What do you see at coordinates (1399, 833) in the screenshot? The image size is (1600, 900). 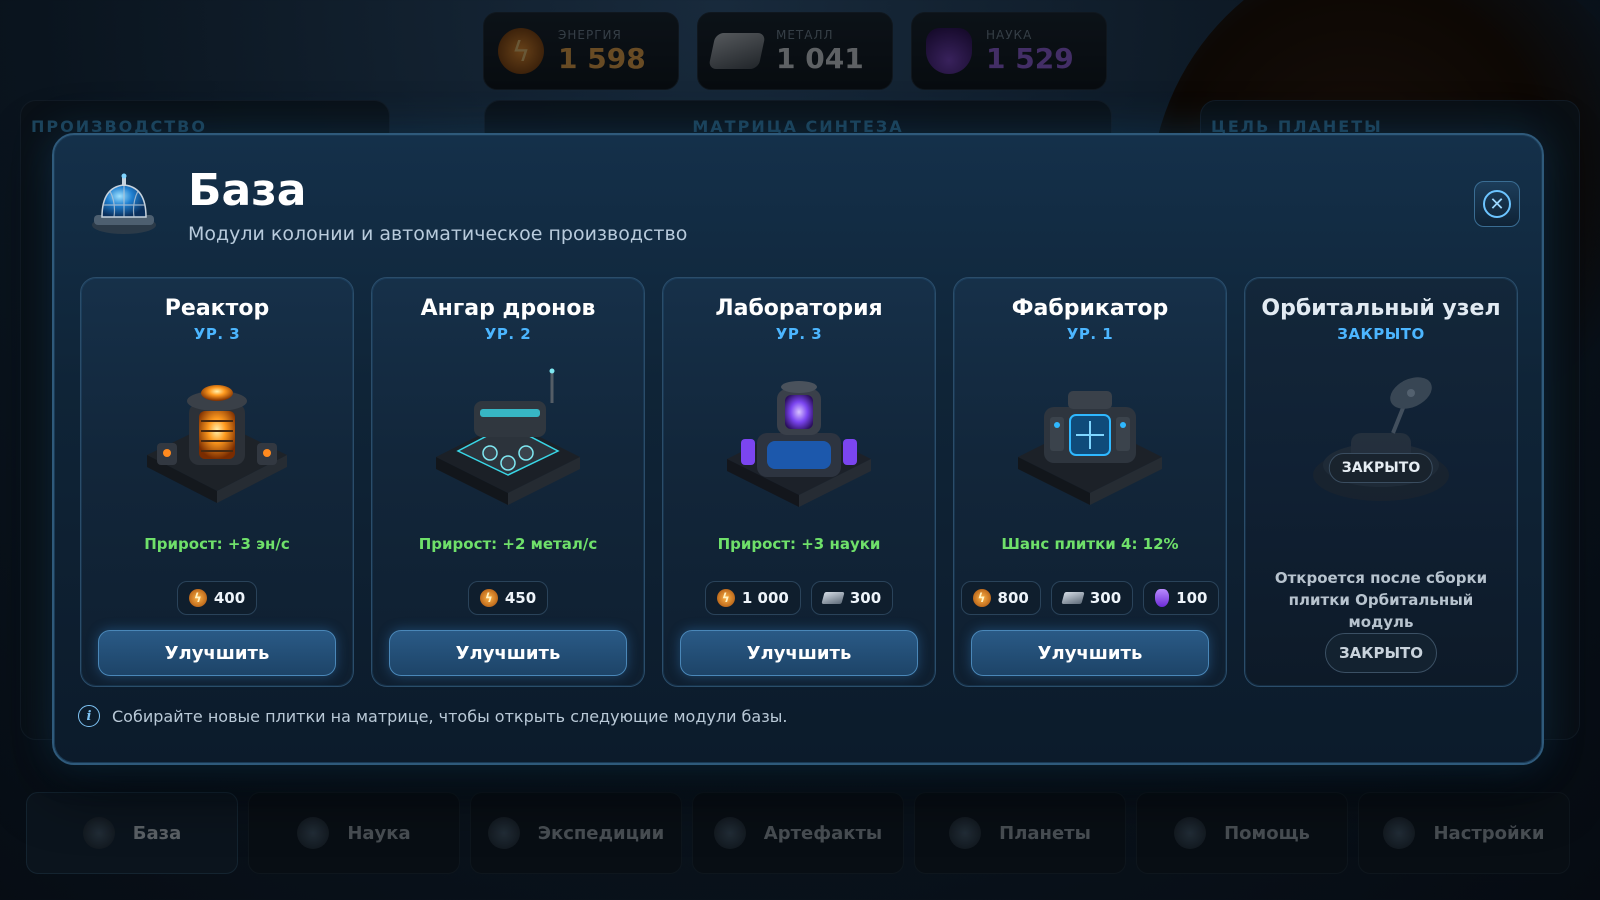 I see `gear-icon` at bounding box center [1399, 833].